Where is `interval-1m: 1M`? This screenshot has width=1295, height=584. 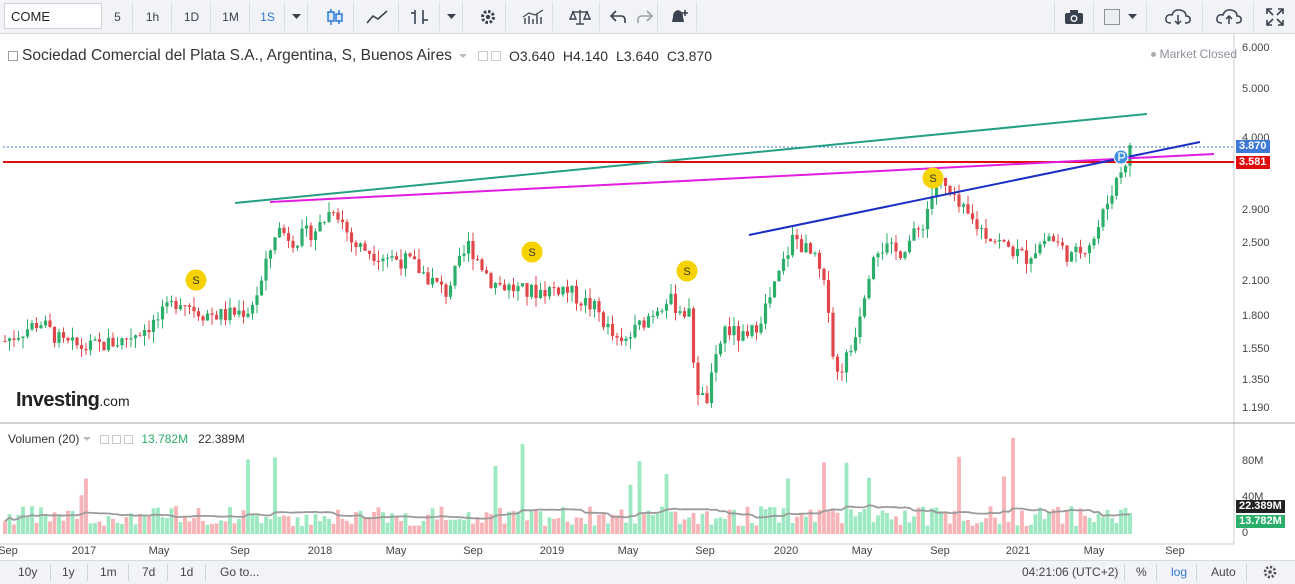 interval-1m: 1M is located at coordinates (231, 16).